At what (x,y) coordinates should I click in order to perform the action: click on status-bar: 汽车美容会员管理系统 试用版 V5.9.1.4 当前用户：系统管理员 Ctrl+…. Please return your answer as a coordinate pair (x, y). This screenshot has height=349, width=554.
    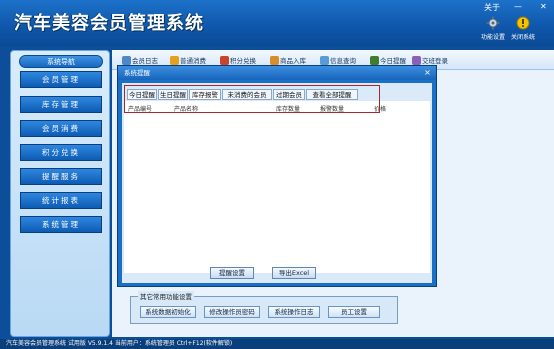
    Looking at the image, I should click on (277, 344).